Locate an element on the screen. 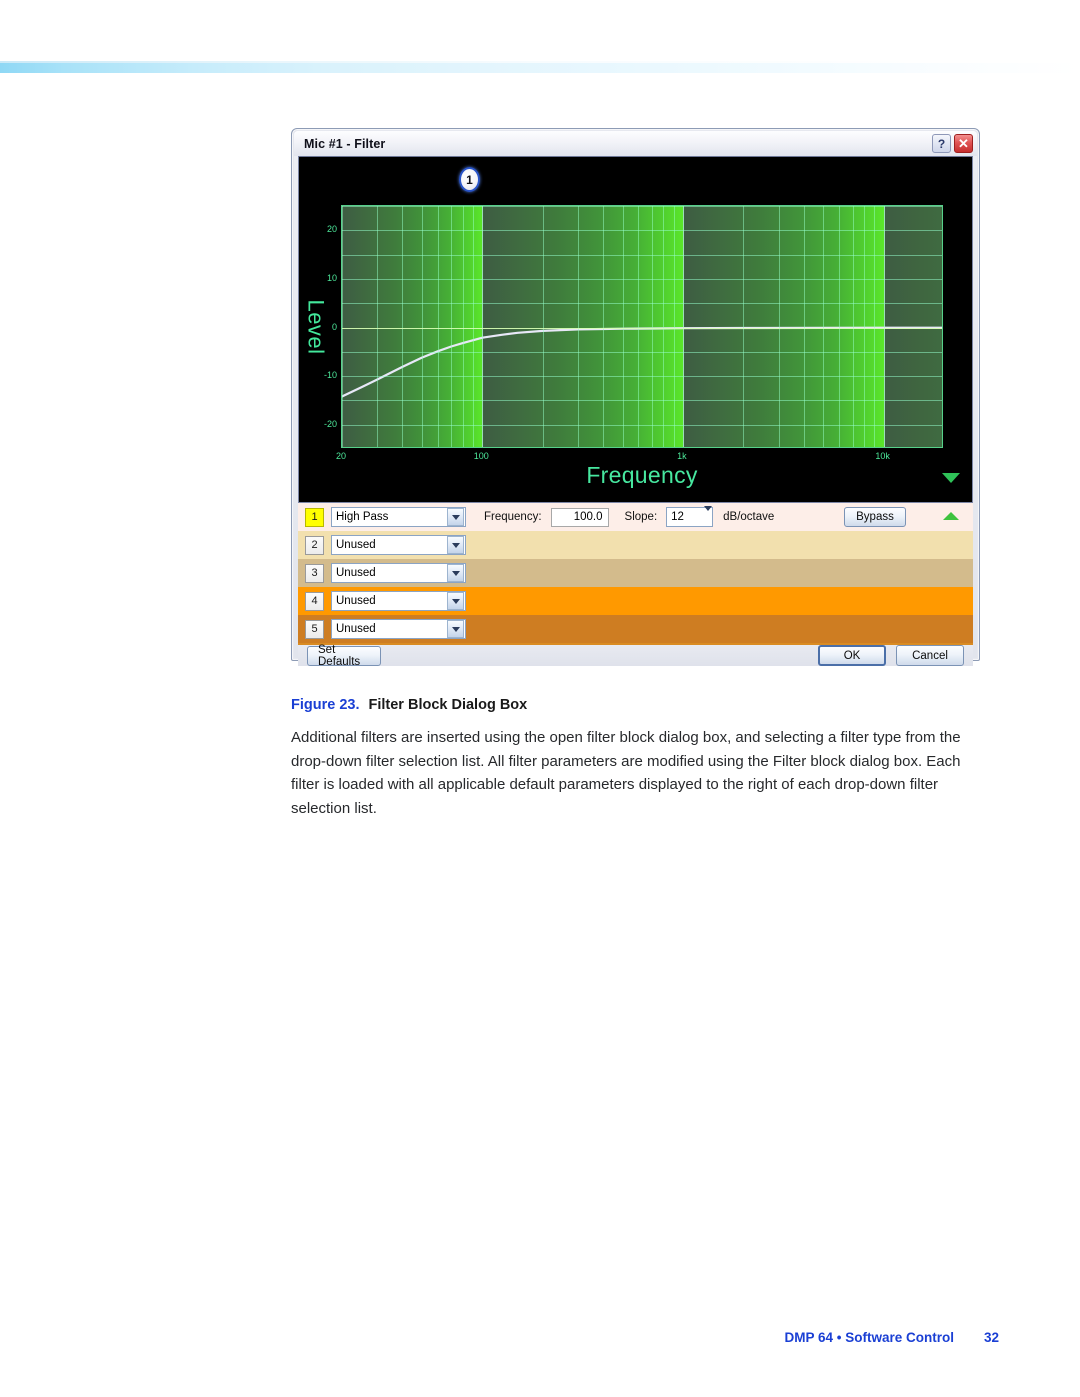  help-icon: ? is located at coordinates (941, 143).